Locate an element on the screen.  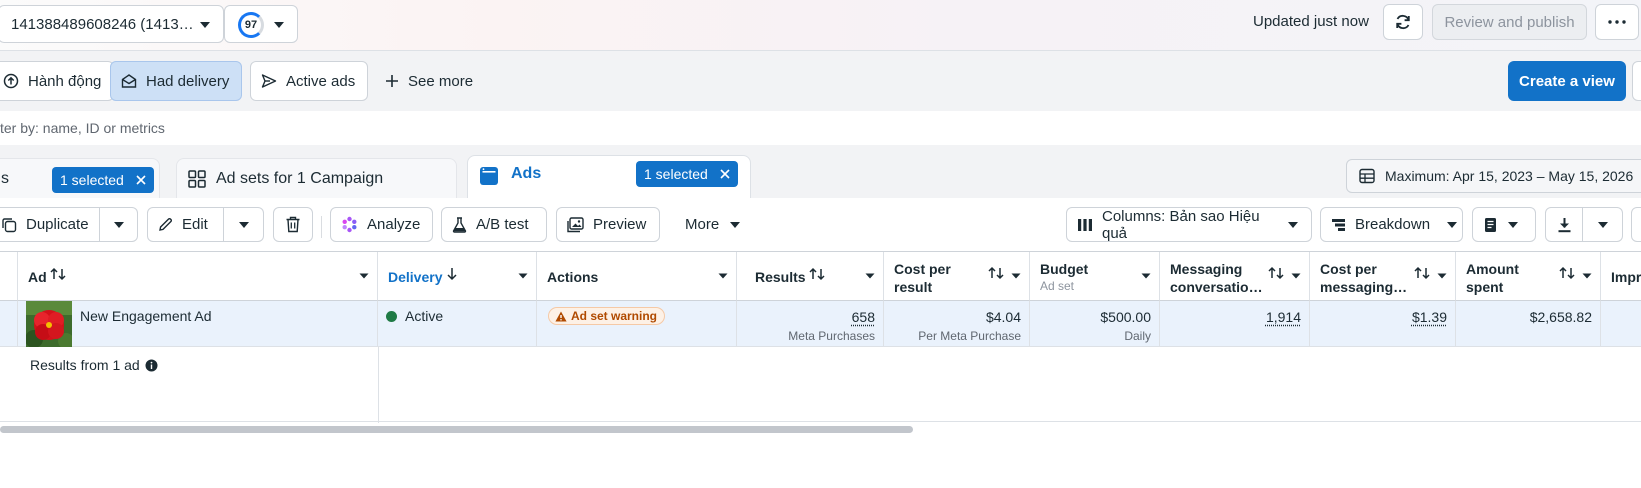
cost-per-result-value: $4.04 is located at coordinates (1003, 317).